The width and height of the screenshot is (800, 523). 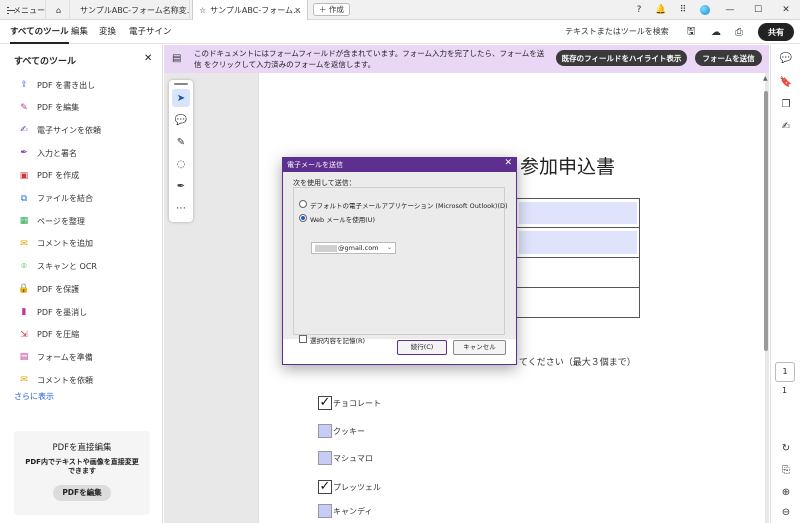 What do you see at coordinates (786, 58) in the screenshot?
I see `comments-panel-icon: 💬` at bounding box center [786, 58].